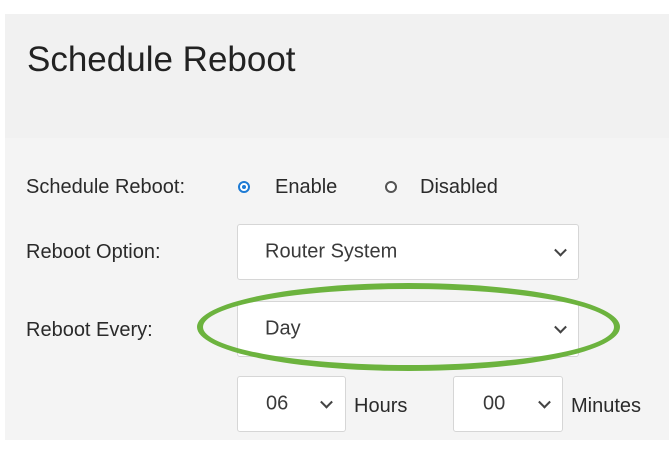 The height and width of the screenshot is (454, 669). What do you see at coordinates (291, 404) in the screenshot?
I see `hours-select: 06` at bounding box center [291, 404].